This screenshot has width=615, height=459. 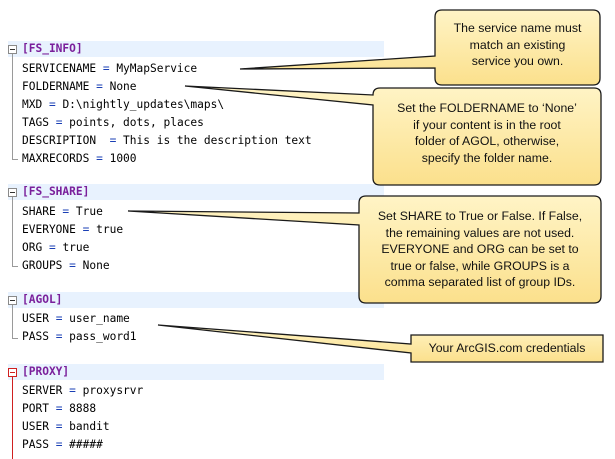 What do you see at coordinates (46, 371) in the screenshot?
I see `section-header-proxy: [PROXY]` at bounding box center [46, 371].